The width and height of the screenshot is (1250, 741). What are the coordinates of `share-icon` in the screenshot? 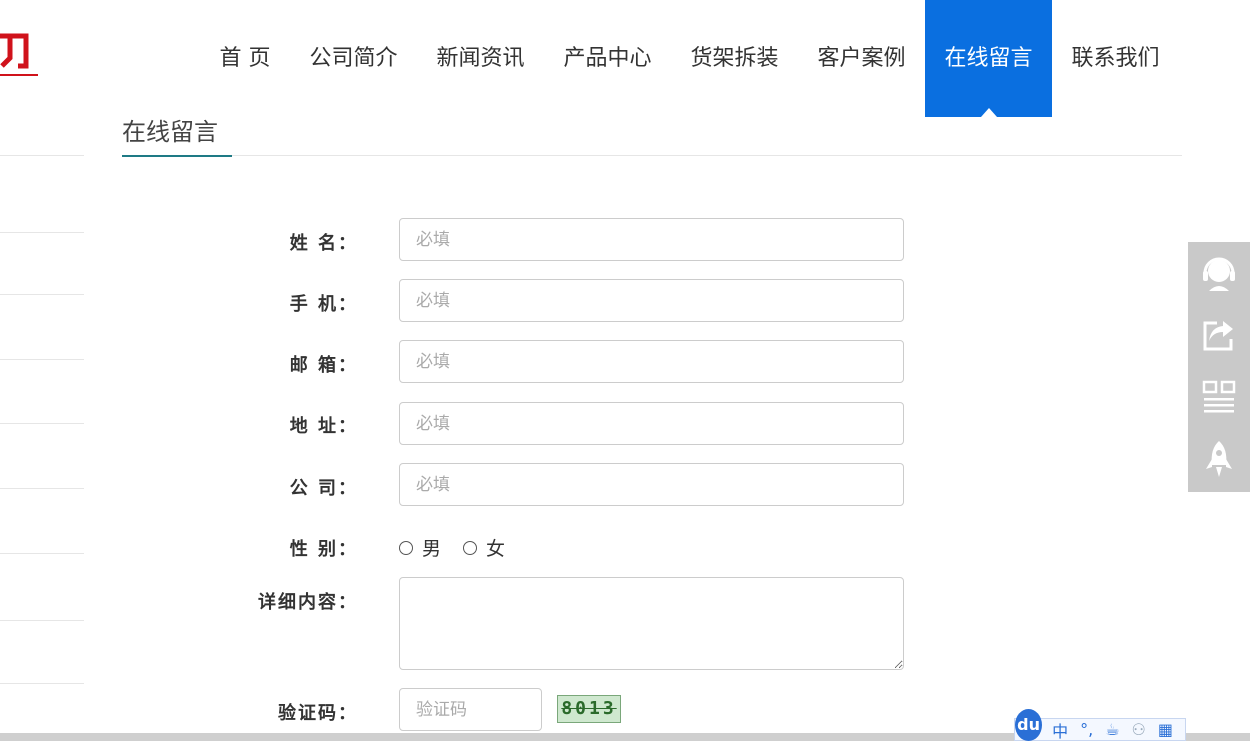 It's located at (1218, 336).